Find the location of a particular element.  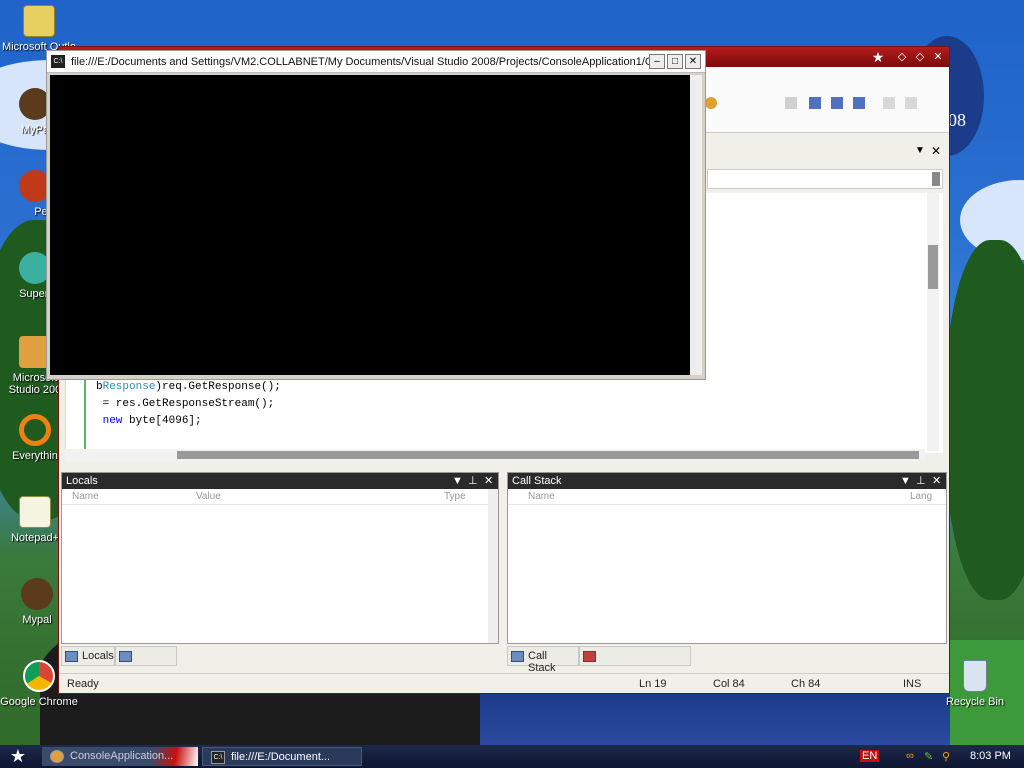

restart-icon is located at coordinates (859, 103).